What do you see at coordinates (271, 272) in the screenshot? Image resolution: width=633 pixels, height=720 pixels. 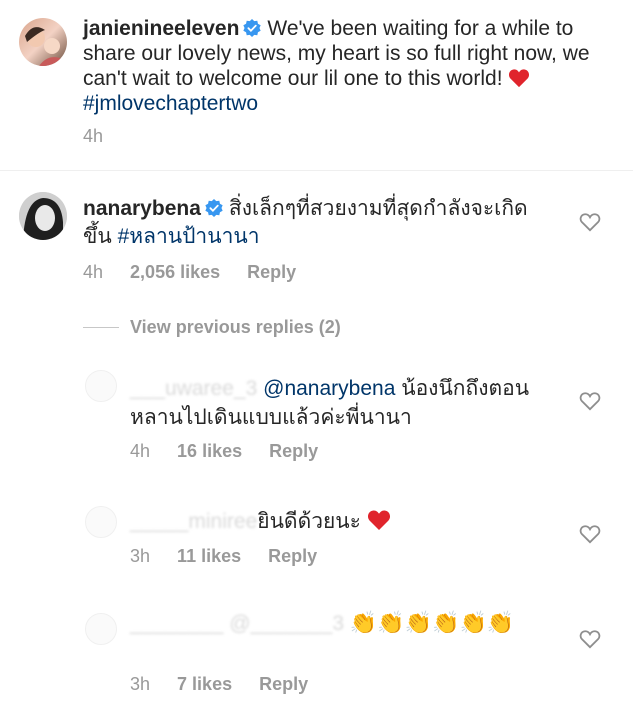 I see `comment-reply-button: Reply` at bounding box center [271, 272].